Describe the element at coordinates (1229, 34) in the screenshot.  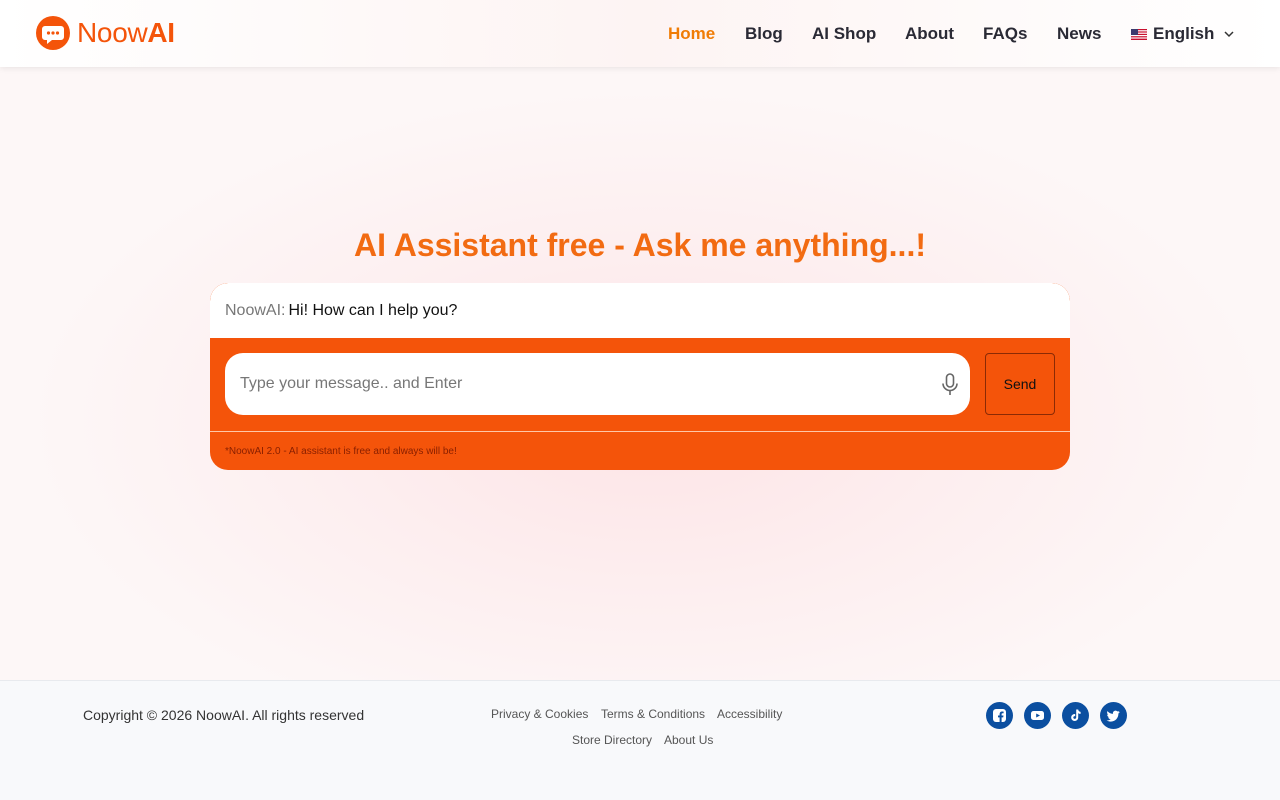
I see `chevron-down-icon` at that location.